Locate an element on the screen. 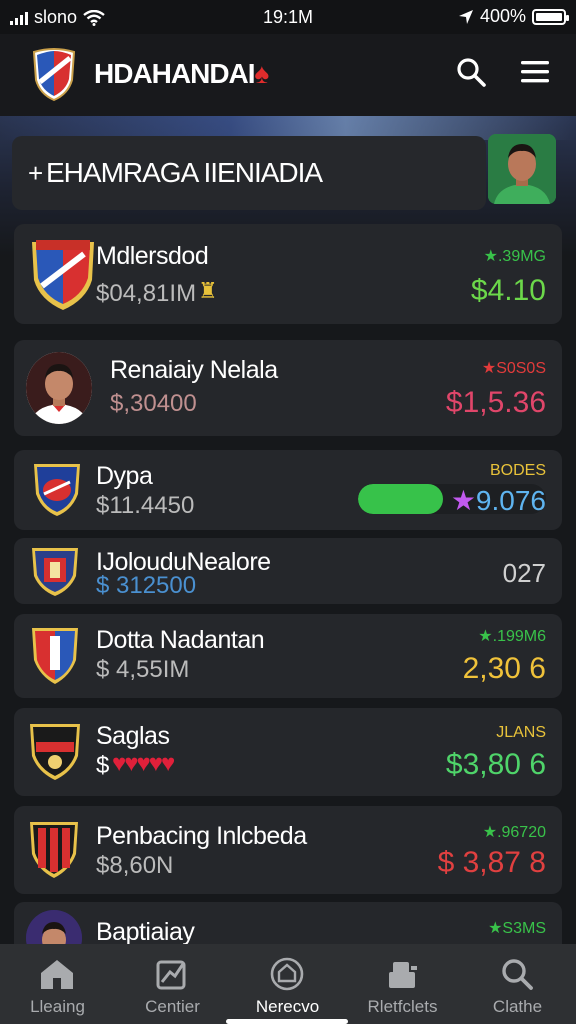 This screenshot has width=576, height=1024. app-title: HDAHANDAI♠ is located at coordinates (182, 74).